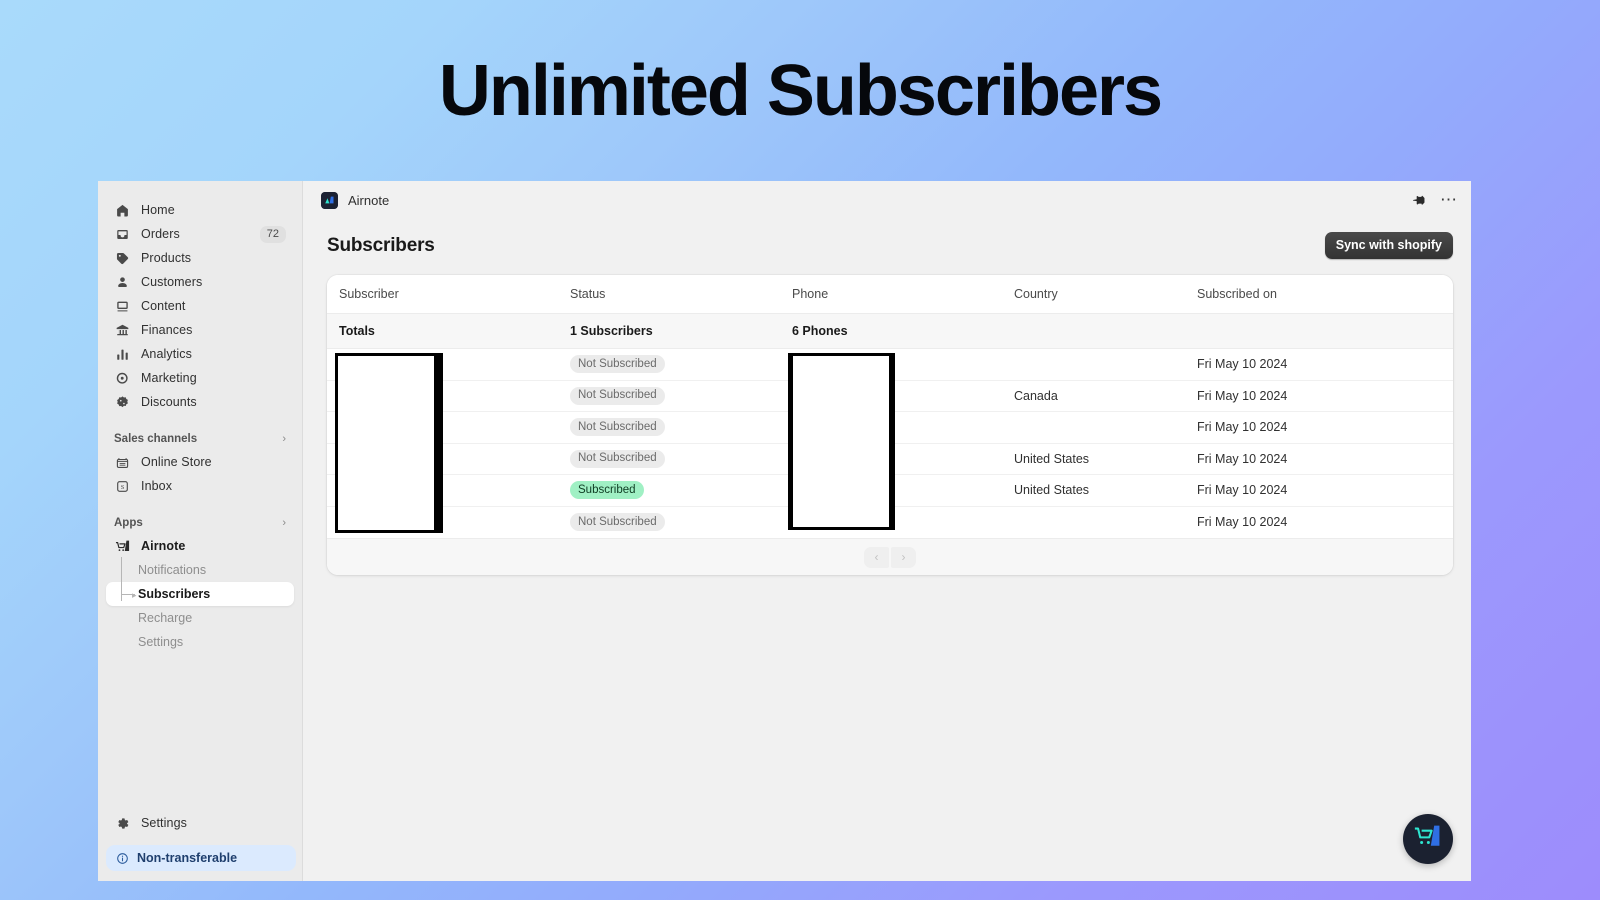 This screenshot has width=1600, height=900. What do you see at coordinates (157, 486) in the screenshot?
I see `sidebar-item-label: Inbox` at bounding box center [157, 486].